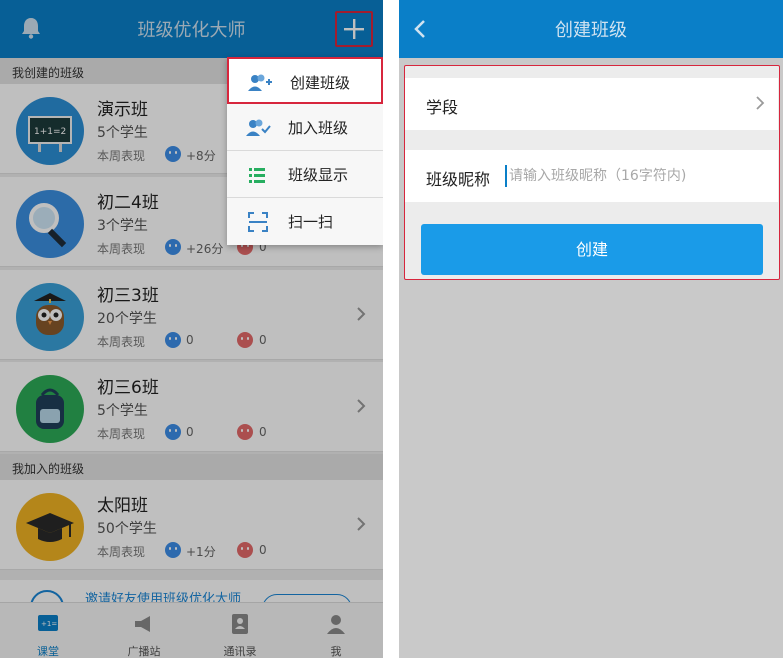 The height and width of the screenshot is (658, 783). What do you see at coordinates (260, 82) in the screenshot?
I see `add-user-icon` at bounding box center [260, 82].